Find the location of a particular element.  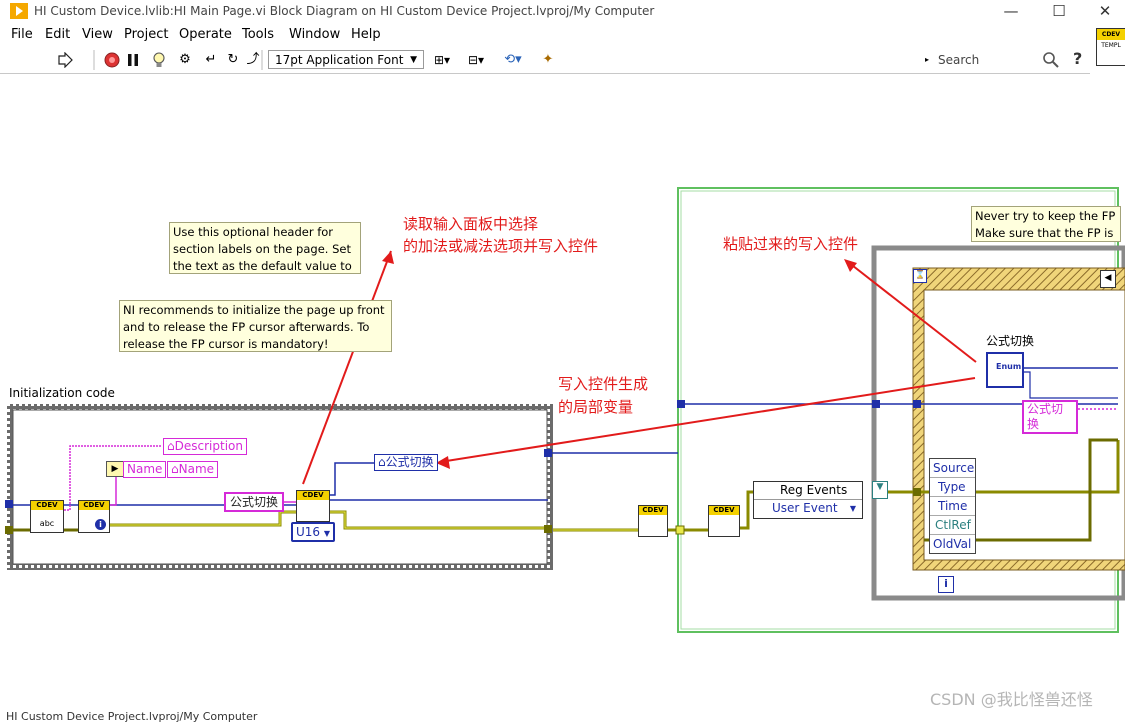

enum-text: Enum is located at coordinates (1009, 366).